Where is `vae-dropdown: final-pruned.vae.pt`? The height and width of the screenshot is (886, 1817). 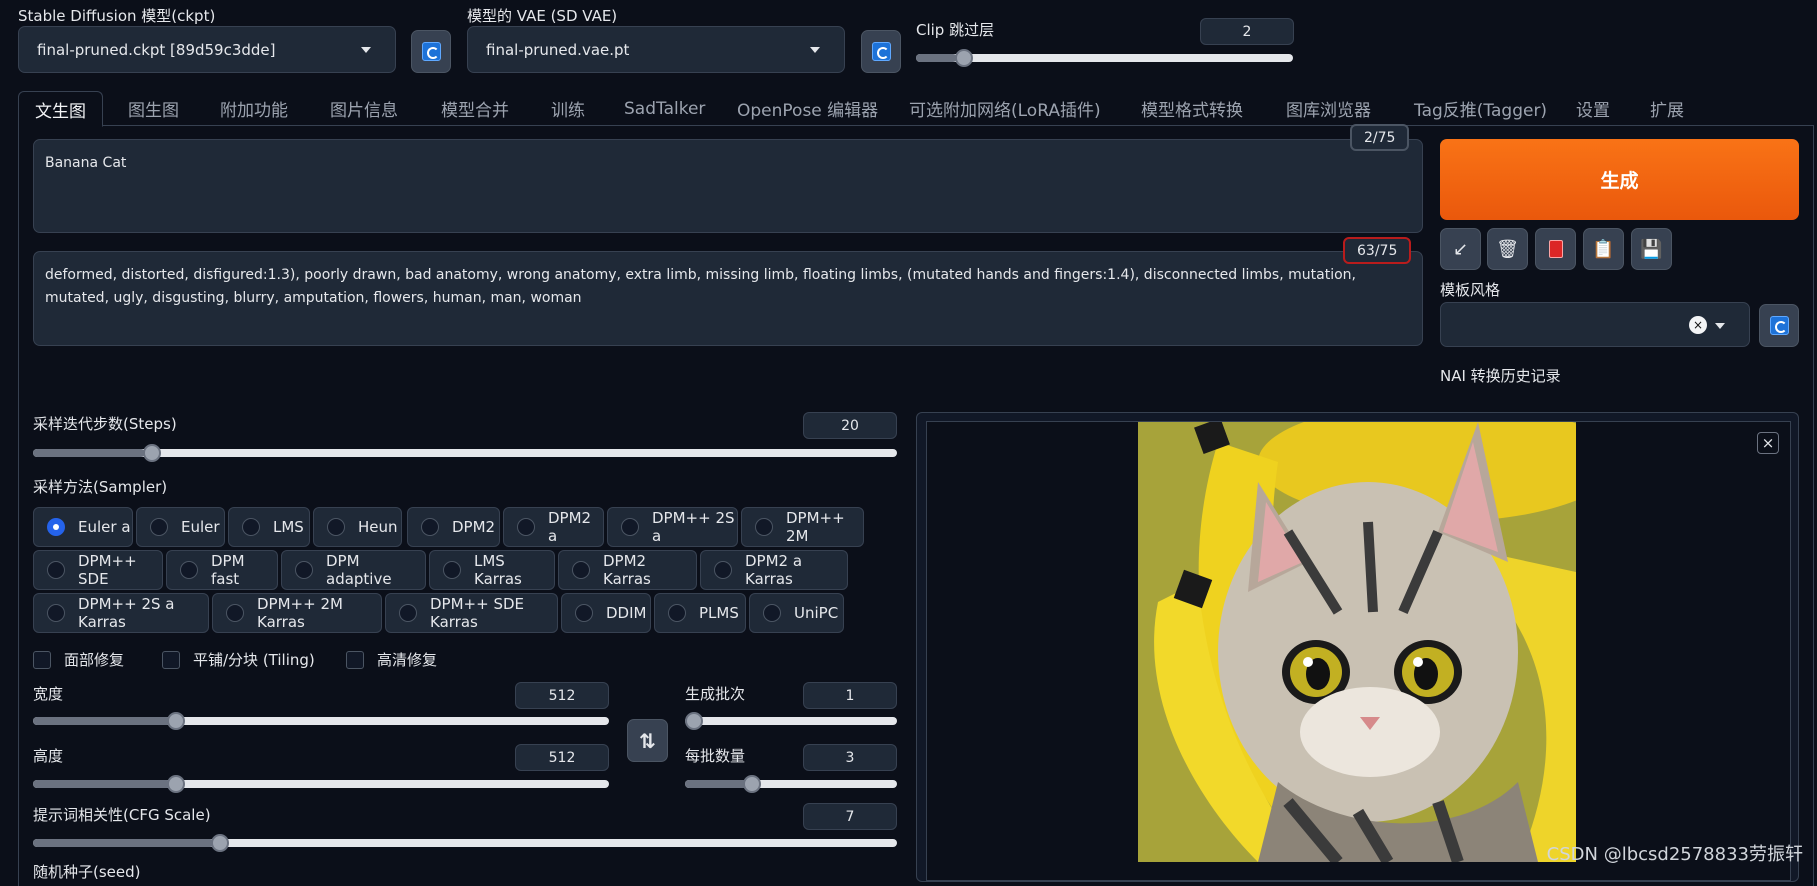
vae-dropdown: final-pruned.vae.pt is located at coordinates (656, 49).